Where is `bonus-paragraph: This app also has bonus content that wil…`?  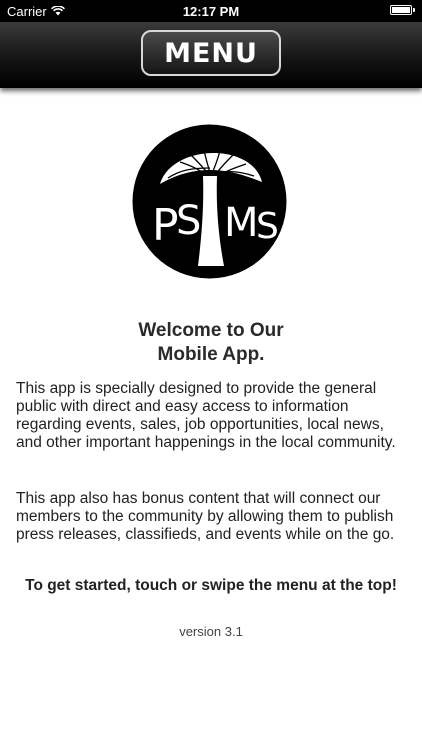
bonus-paragraph: This app also has bonus content that wil… is located at coordinates (205, 516).